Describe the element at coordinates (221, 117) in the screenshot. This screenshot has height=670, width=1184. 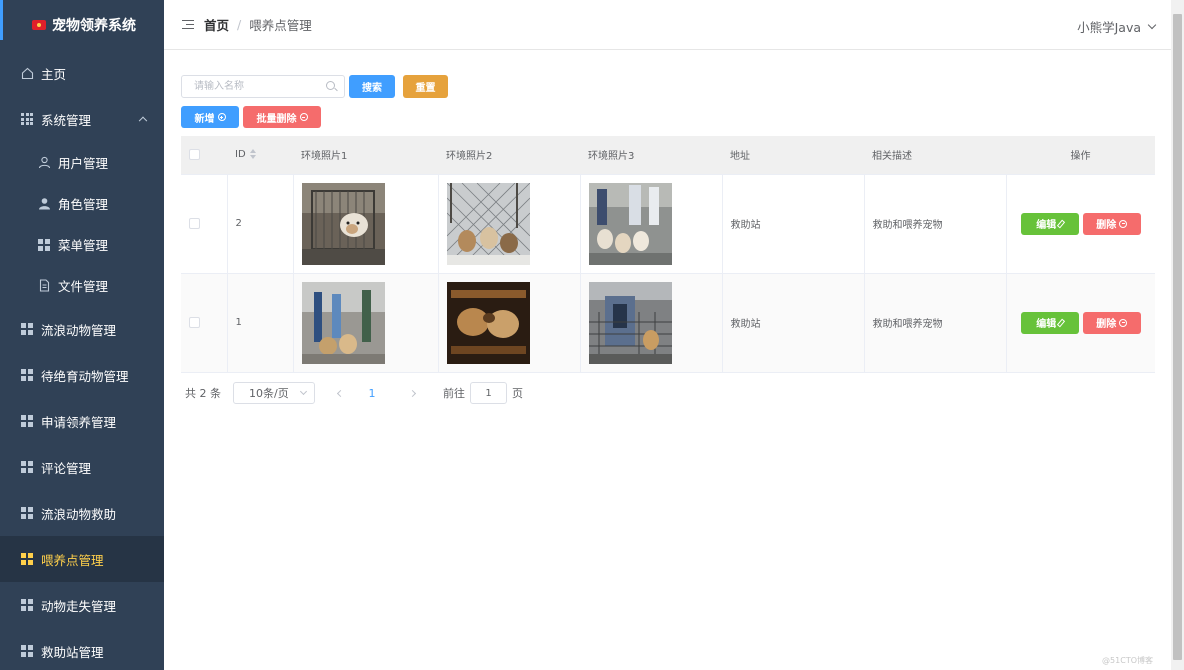
I see `plus-circle-icon` at that location.